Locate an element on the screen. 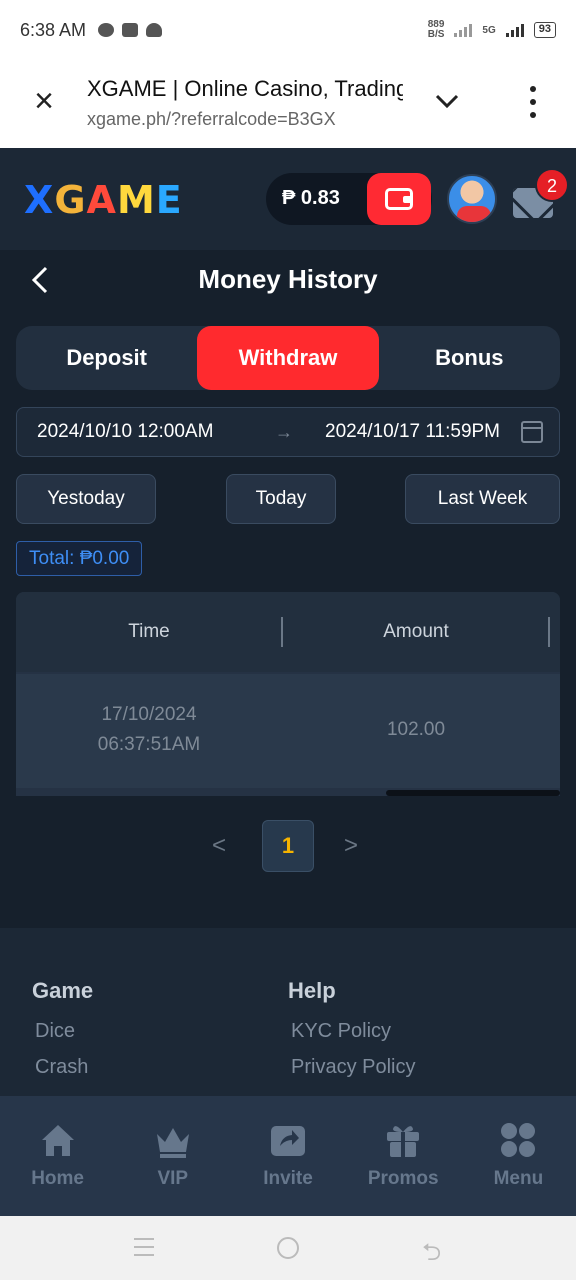 The image size is (576, 1280). tab-withdraw: Withdraw is located at coordinates (288, 358).